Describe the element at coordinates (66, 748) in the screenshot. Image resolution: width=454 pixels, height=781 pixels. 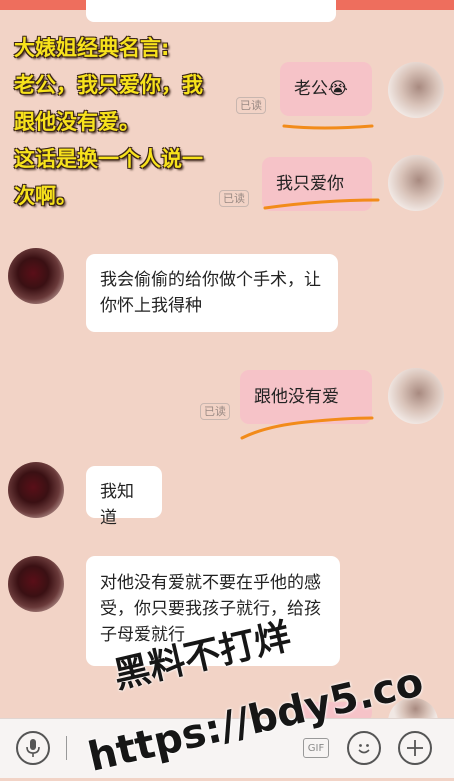
I see `text-input-cursor` at that location.